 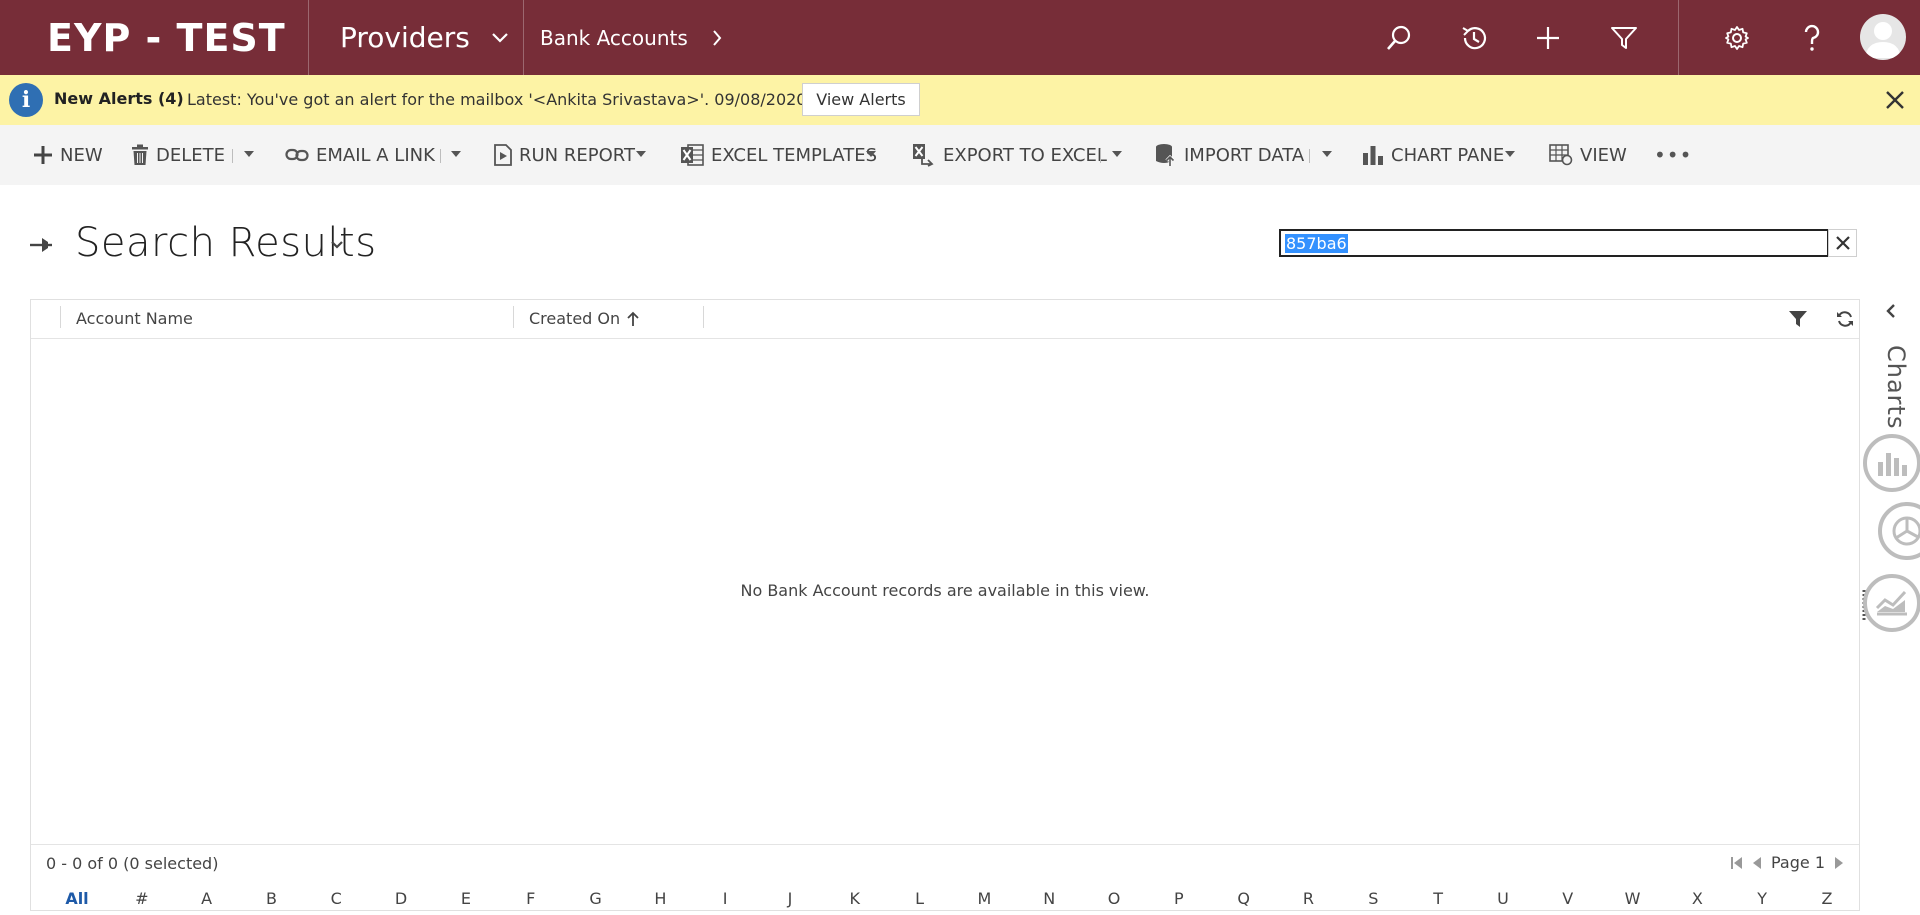 I want to click on letter-filter-item: C, so click(x=336, y=898).